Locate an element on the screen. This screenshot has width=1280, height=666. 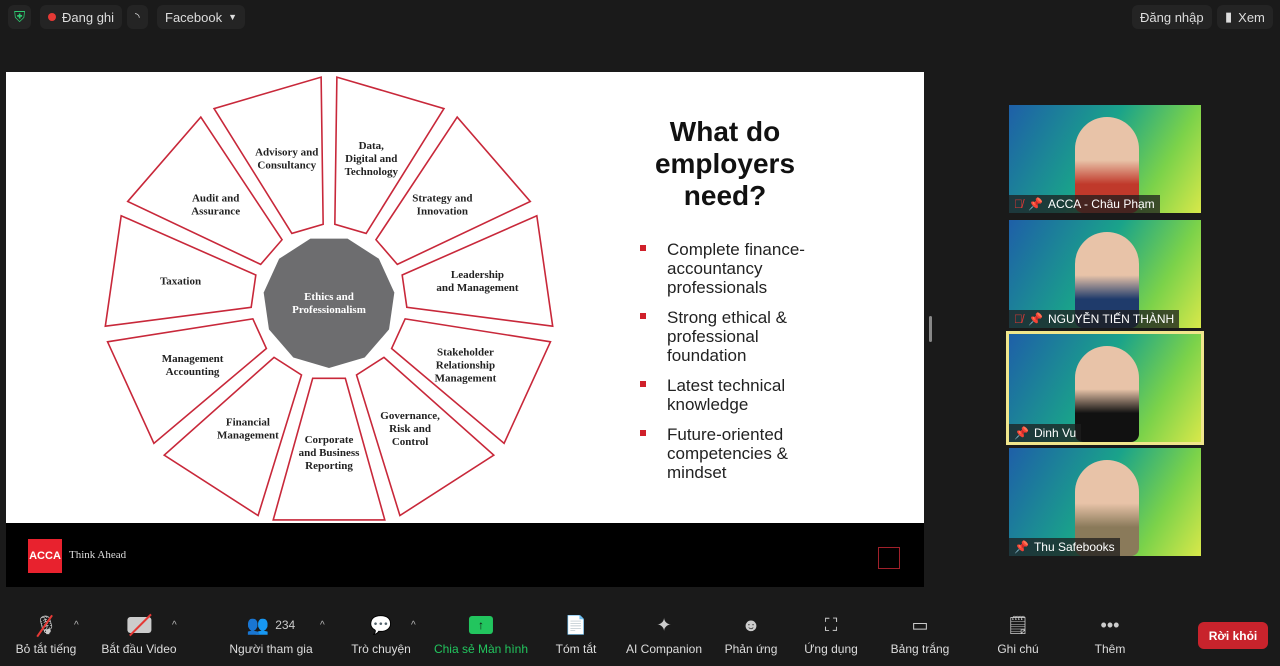
video-options-caret: ^ is located at coordinates (174, 625).